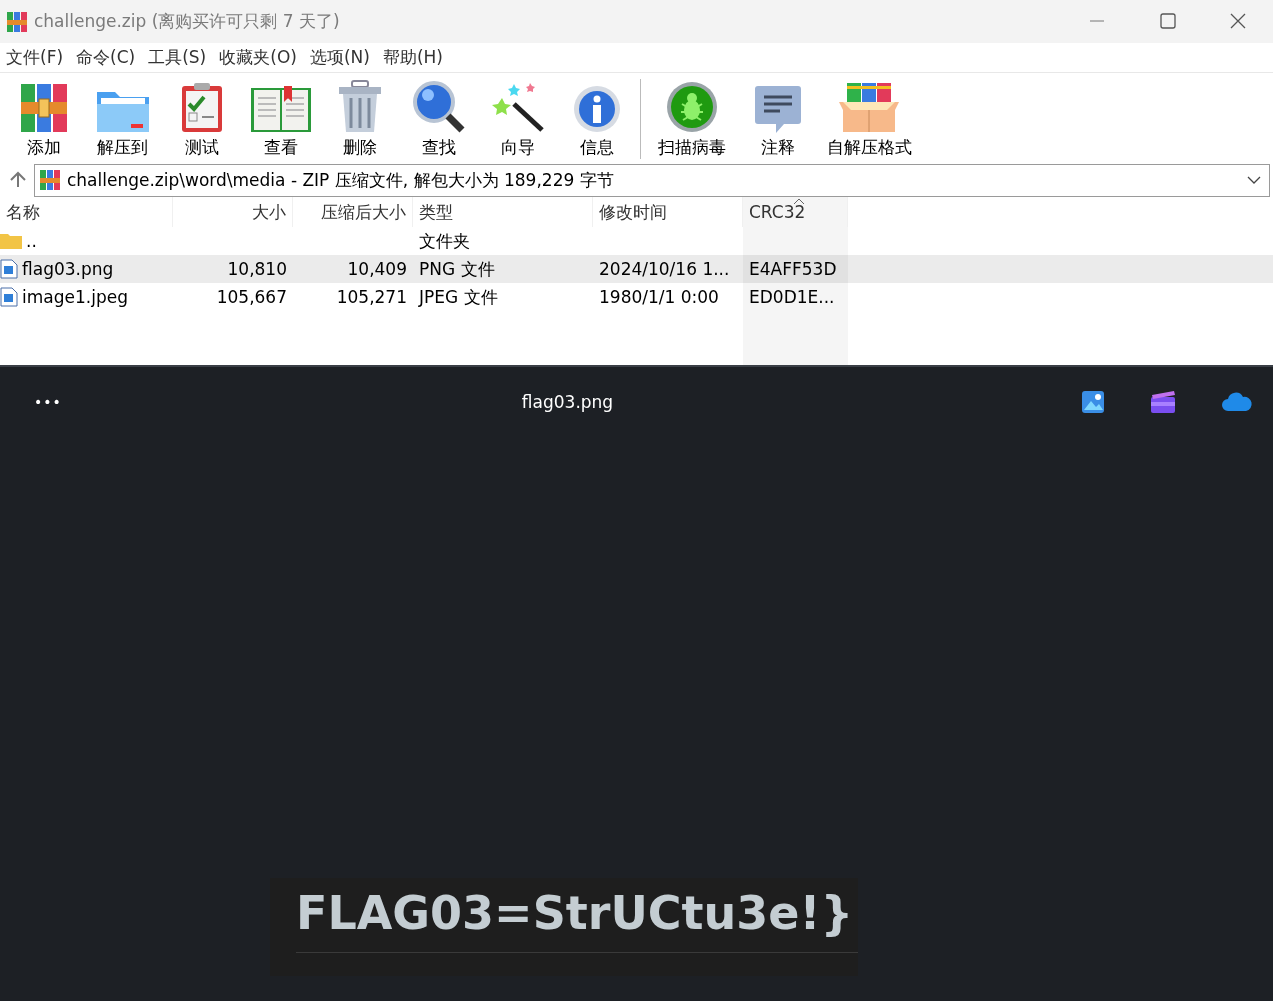  I want to click on toolbar-button: 测试, so click(201, 118).